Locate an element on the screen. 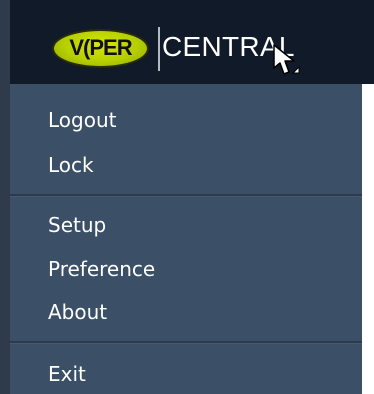 The image size is (374, 394). logo-divider is located at coordinates (159, 49).